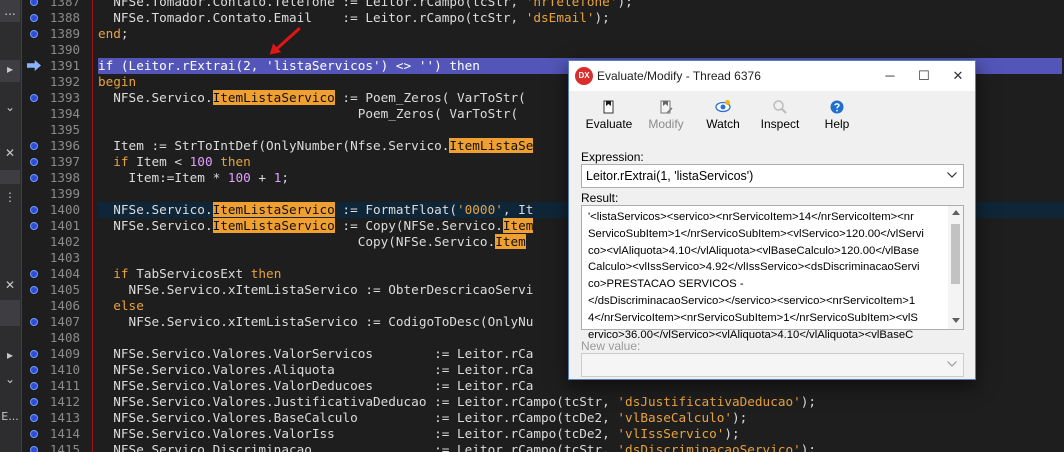 The image size is (1064, 452). What do you see at coordinates (64, 49) in the screenshot?
I see `line-number: 1390` at bounding box center [64, 49].